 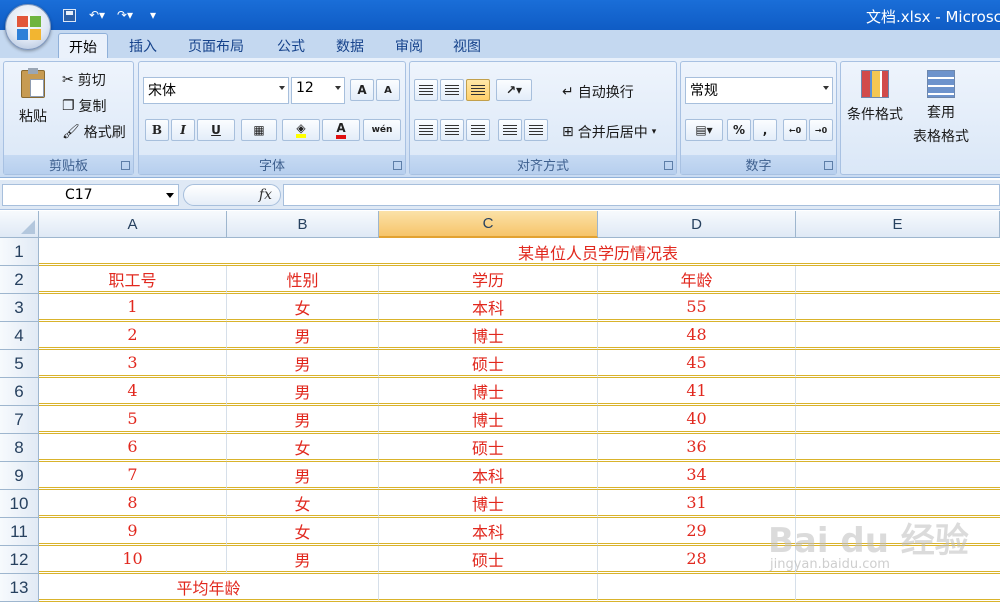 I want to click on orientation-button: ↗▾, so click(x=514, y=90).